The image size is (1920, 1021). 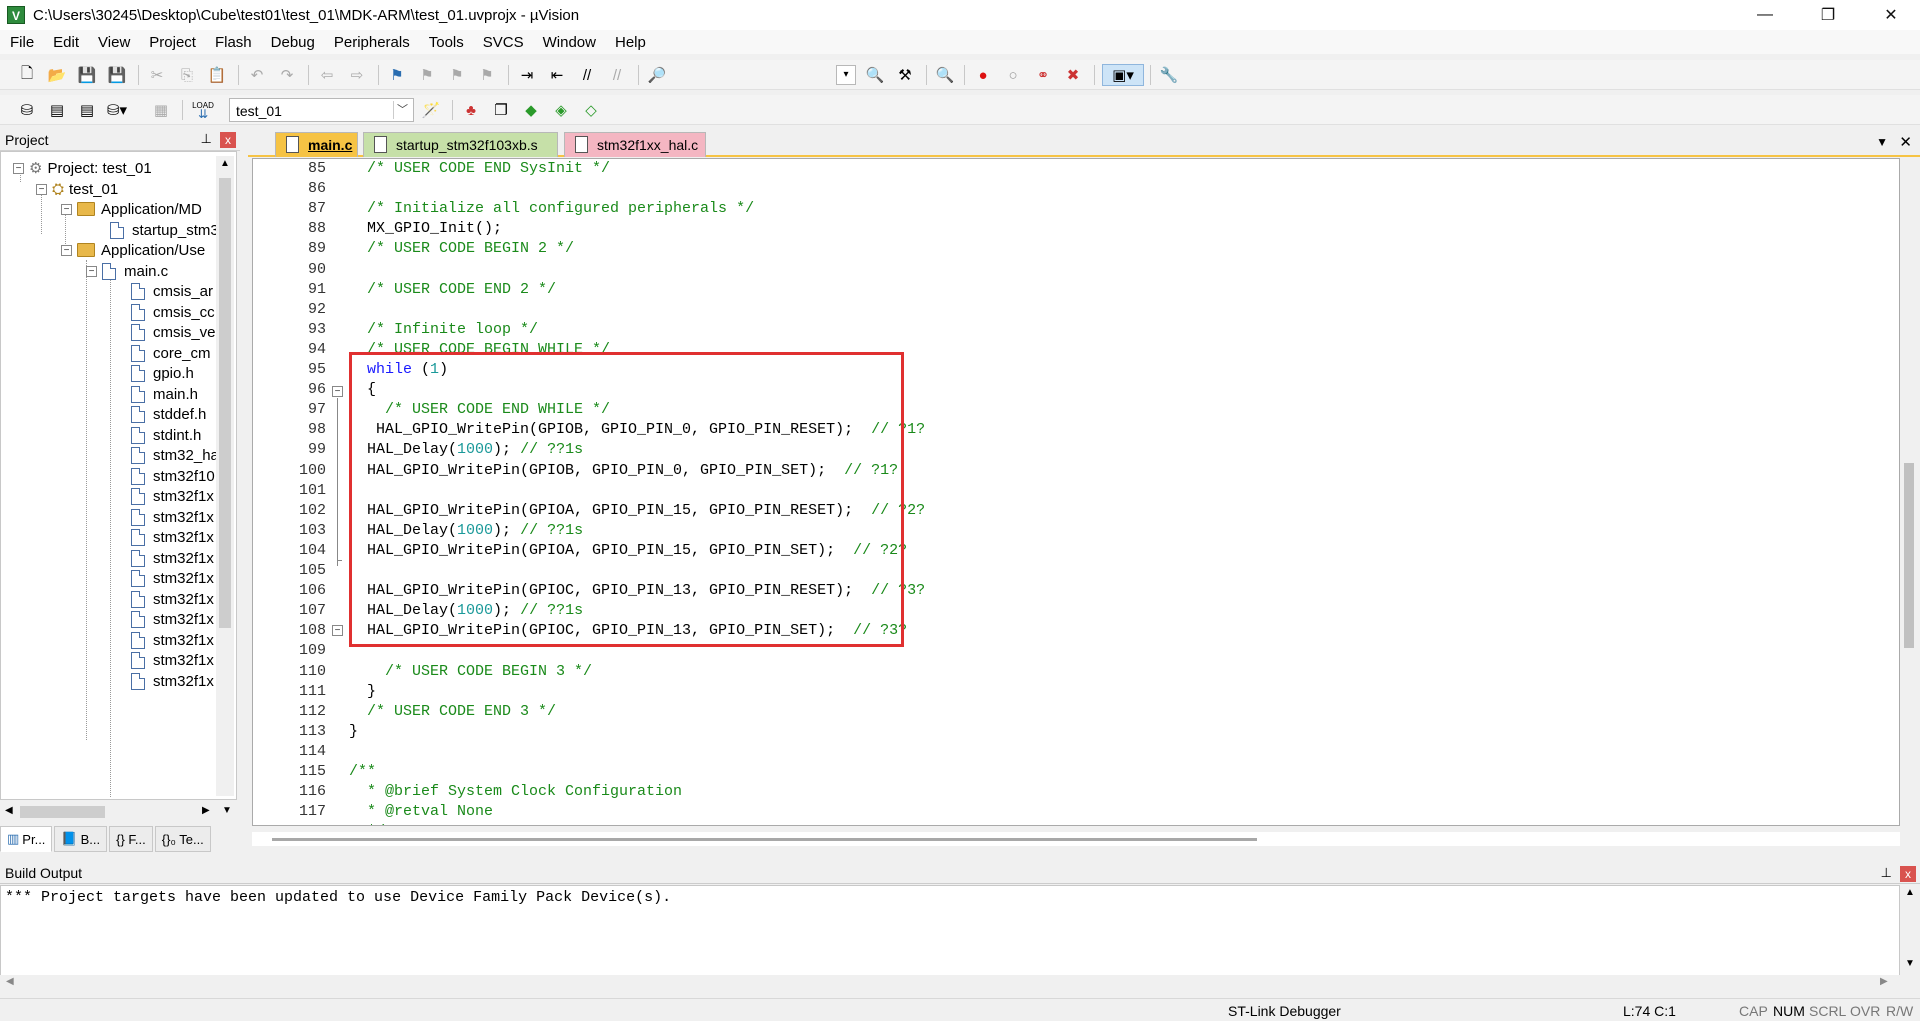 I want to click on breakpoint-icon: ●, so click(x=983, y=75).